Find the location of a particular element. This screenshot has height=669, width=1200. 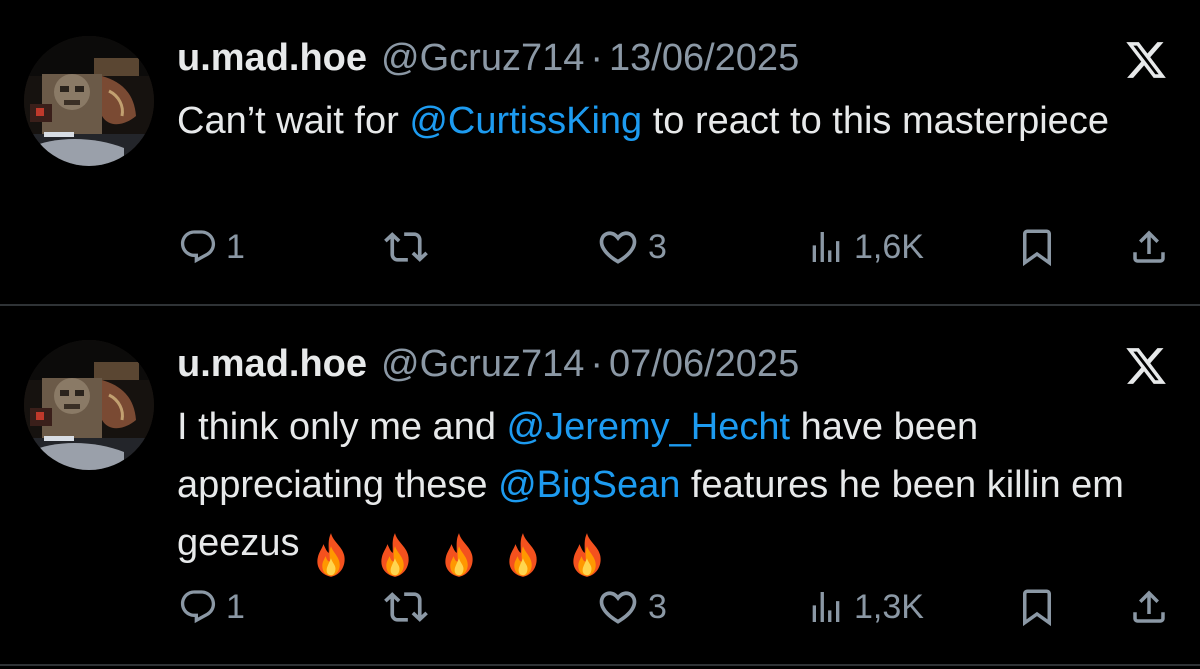

mention-link: @Jeremy_Hecht is located at coordinates (649, 427).